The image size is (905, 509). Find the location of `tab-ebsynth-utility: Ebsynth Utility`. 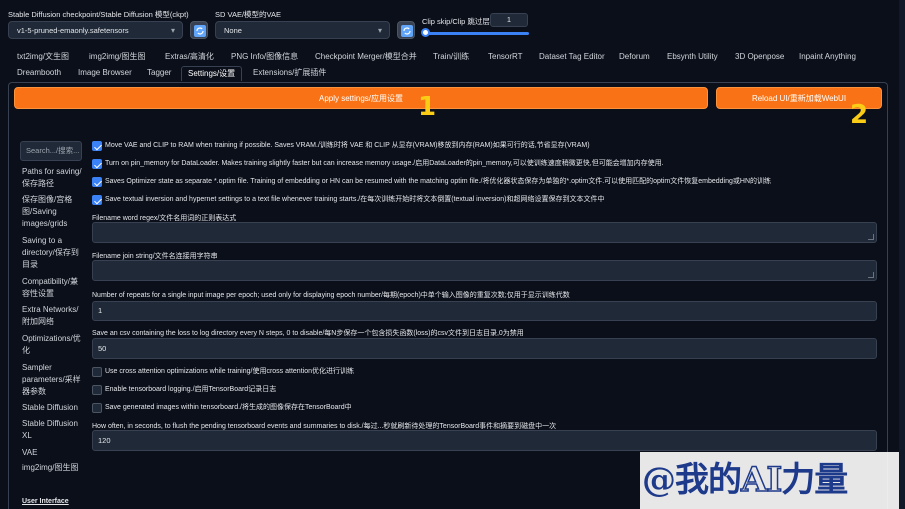

tab-ebsynth-utility: Ebsynth Utility is located at coordinates (692, 57).